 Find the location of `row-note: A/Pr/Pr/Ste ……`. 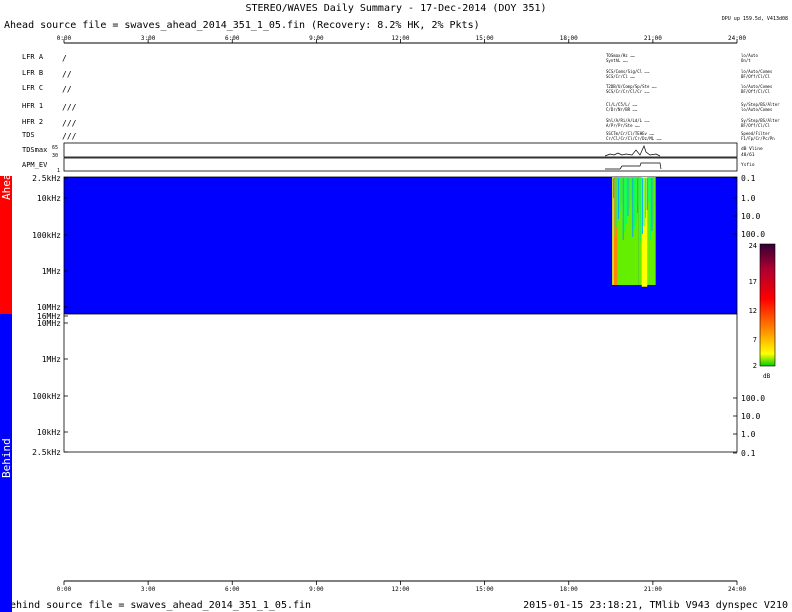

row-note: A/Pr/Pr/Ste …… is located at coordinates (623, 125).